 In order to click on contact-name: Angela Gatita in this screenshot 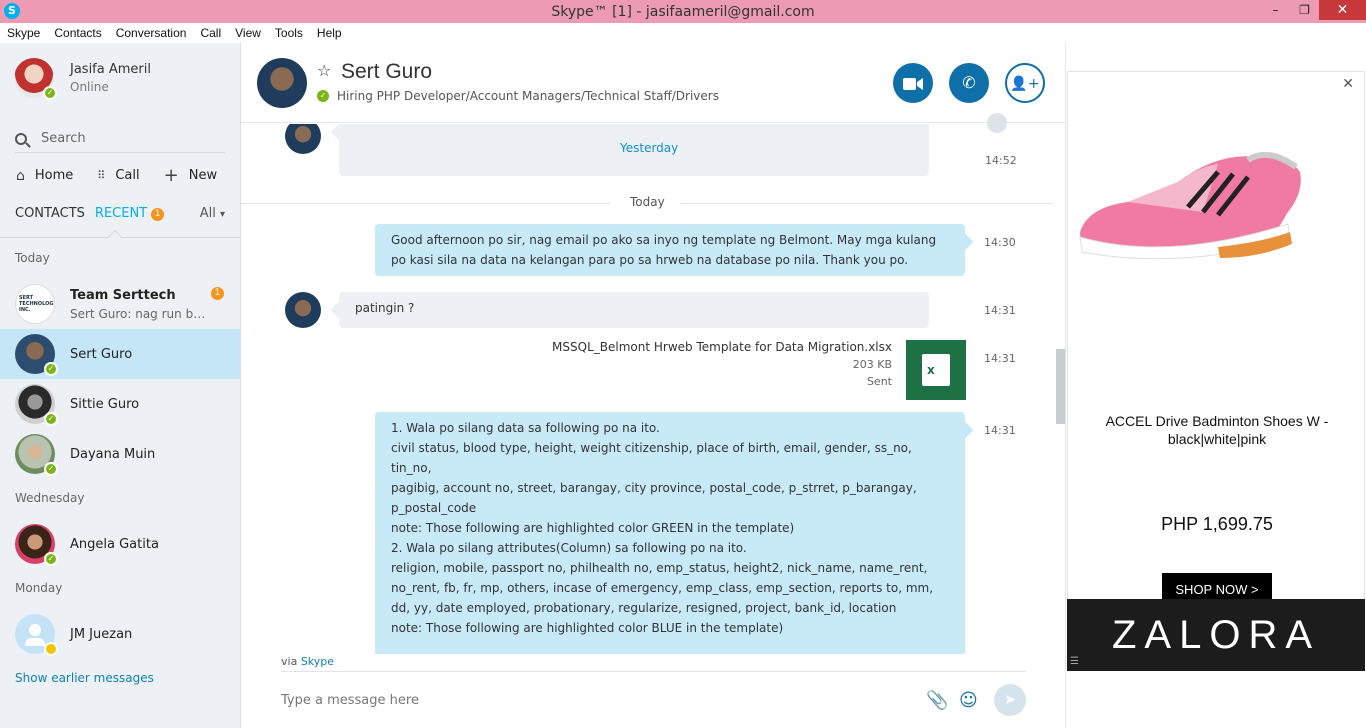, I will do `click(114, 544)`.